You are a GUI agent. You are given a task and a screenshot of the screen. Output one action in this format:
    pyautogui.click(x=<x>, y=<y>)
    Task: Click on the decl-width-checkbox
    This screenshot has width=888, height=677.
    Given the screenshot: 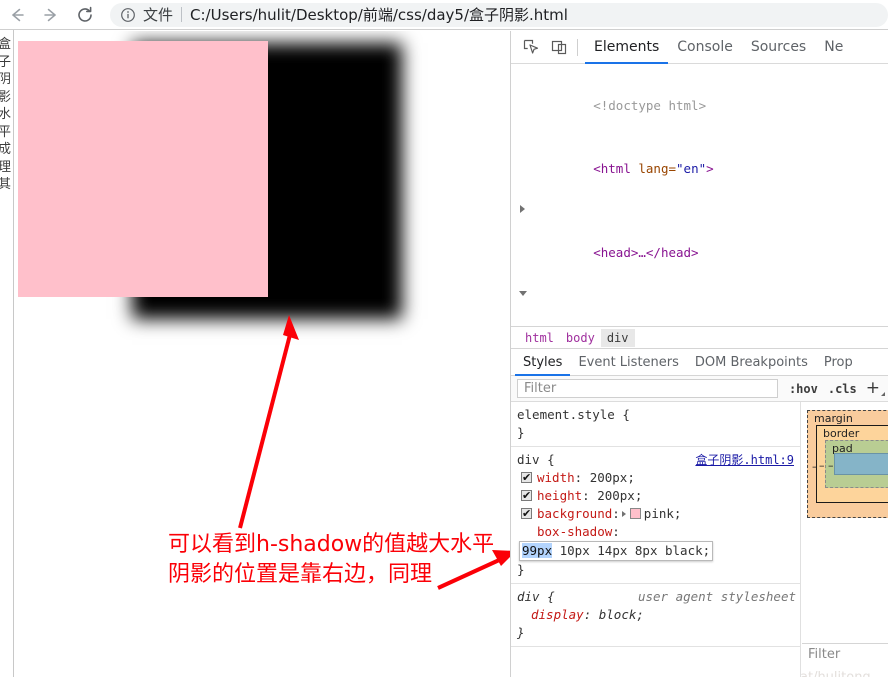 What is the action you would take?
    pyautogui.click(x=526, y=478)
    